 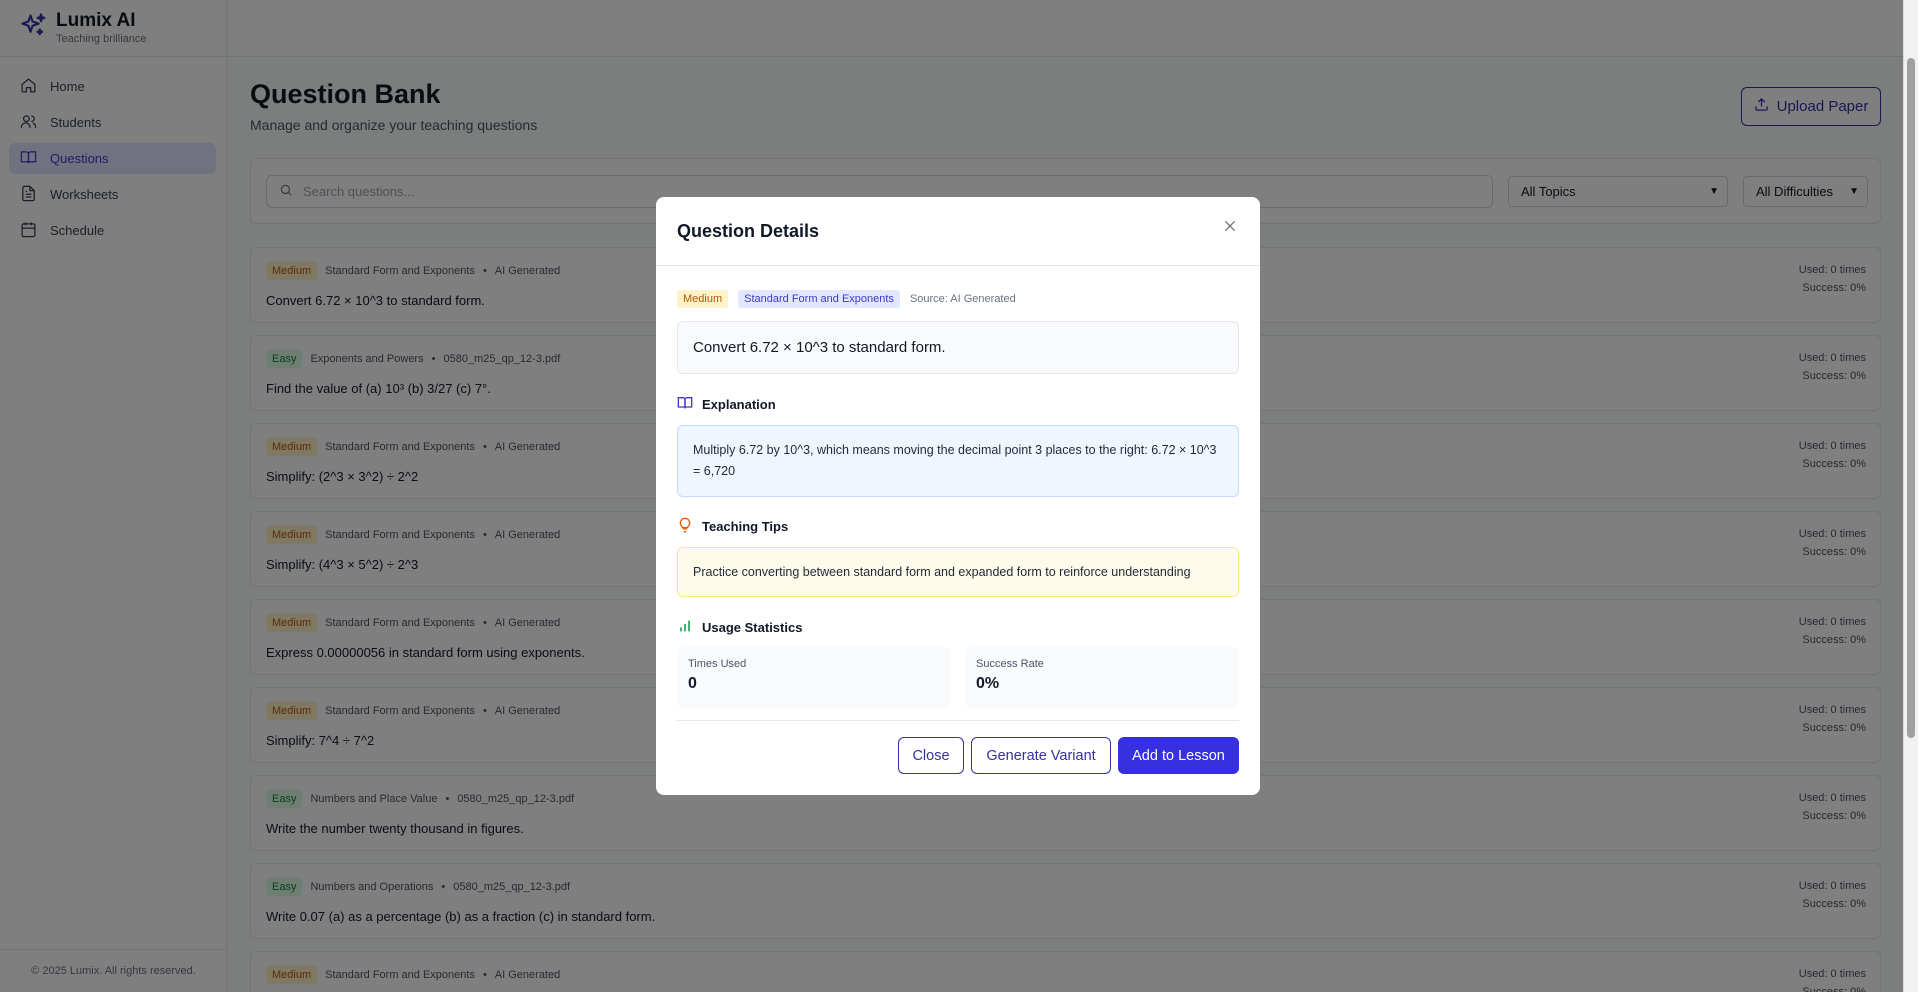 What do you see at coordinates (703, 299) in the screenshot?
I see `difficulty-badge: Medium` at bounding box center [703, 299].